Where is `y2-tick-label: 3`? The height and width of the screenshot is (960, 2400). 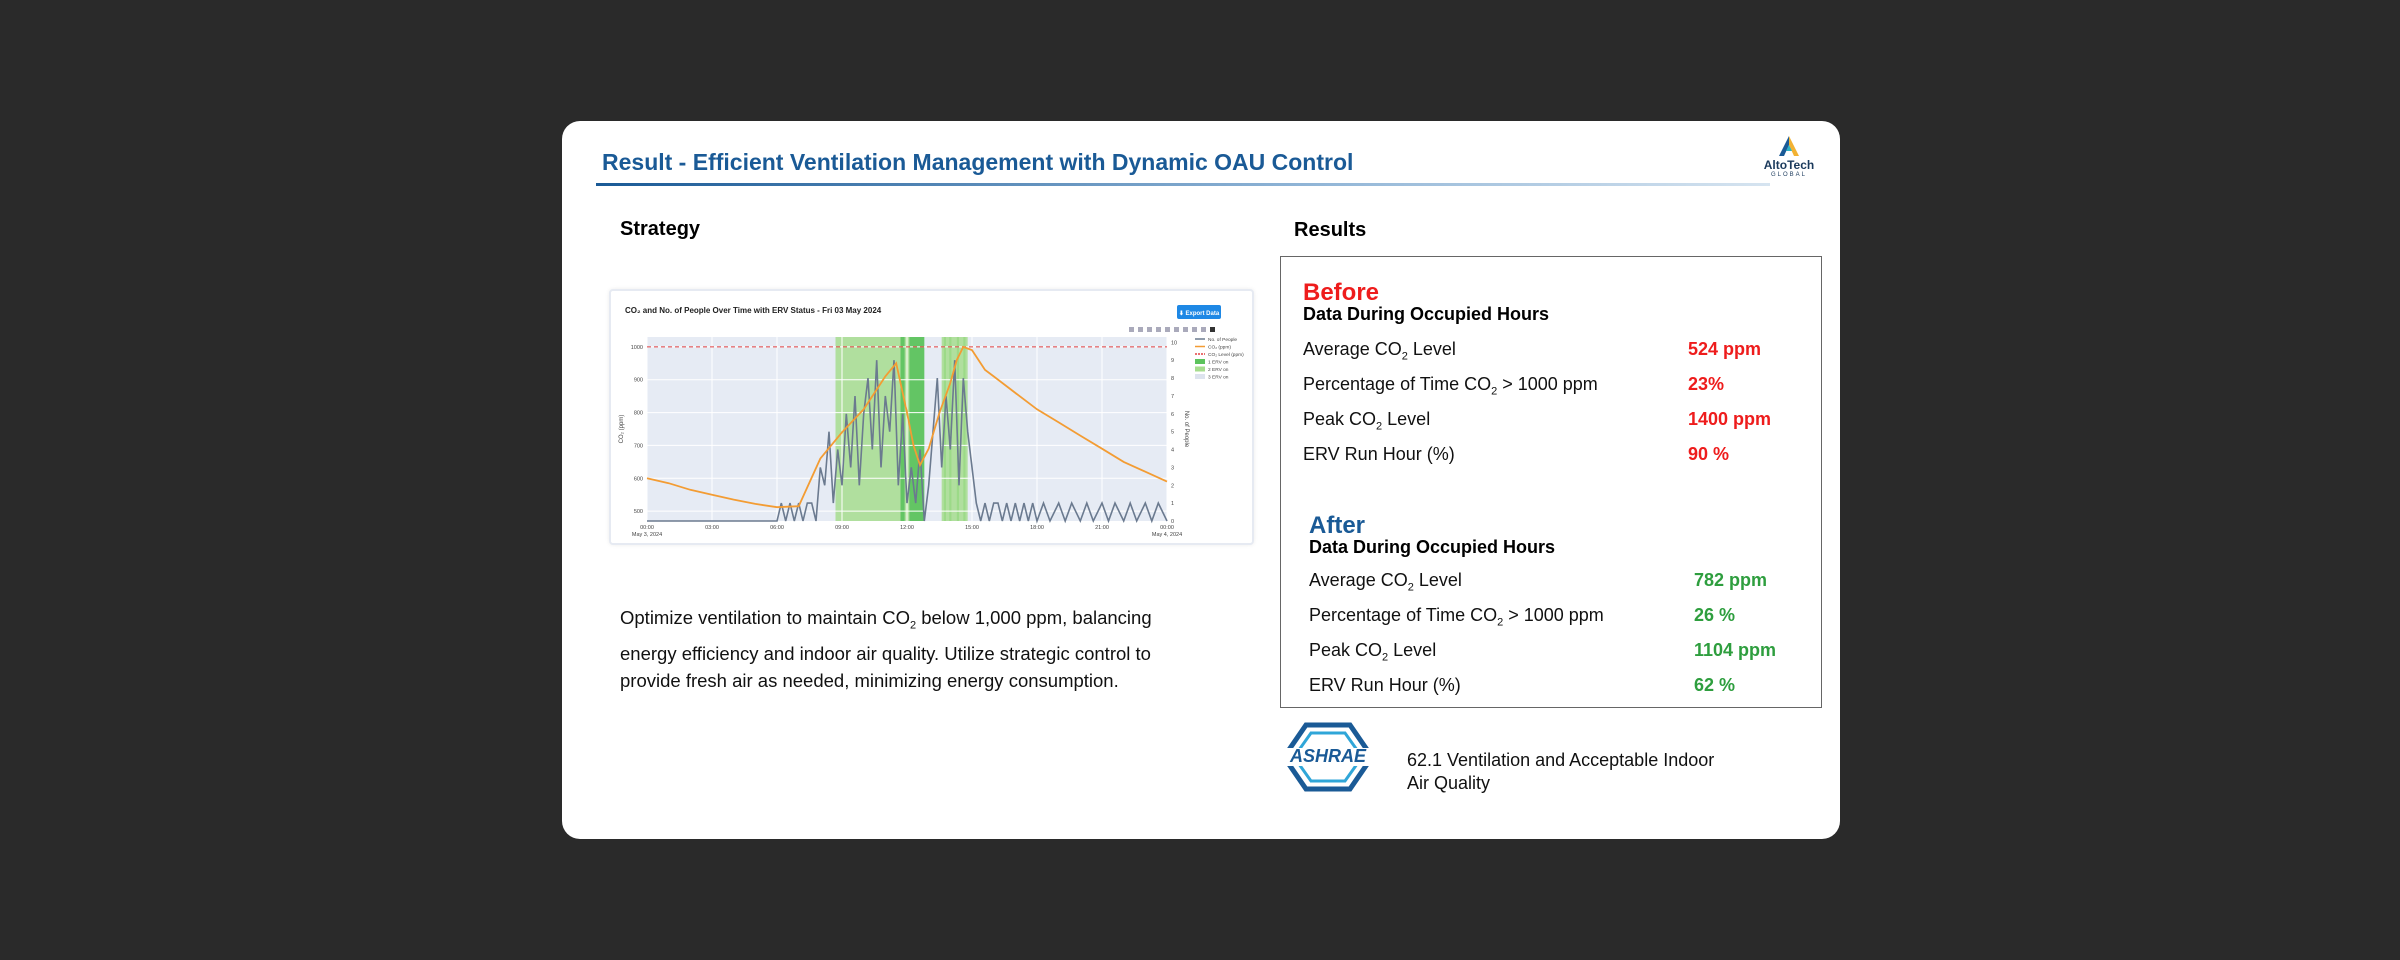
y2-tick-label: 3 is located at coordinates (1172, 468).